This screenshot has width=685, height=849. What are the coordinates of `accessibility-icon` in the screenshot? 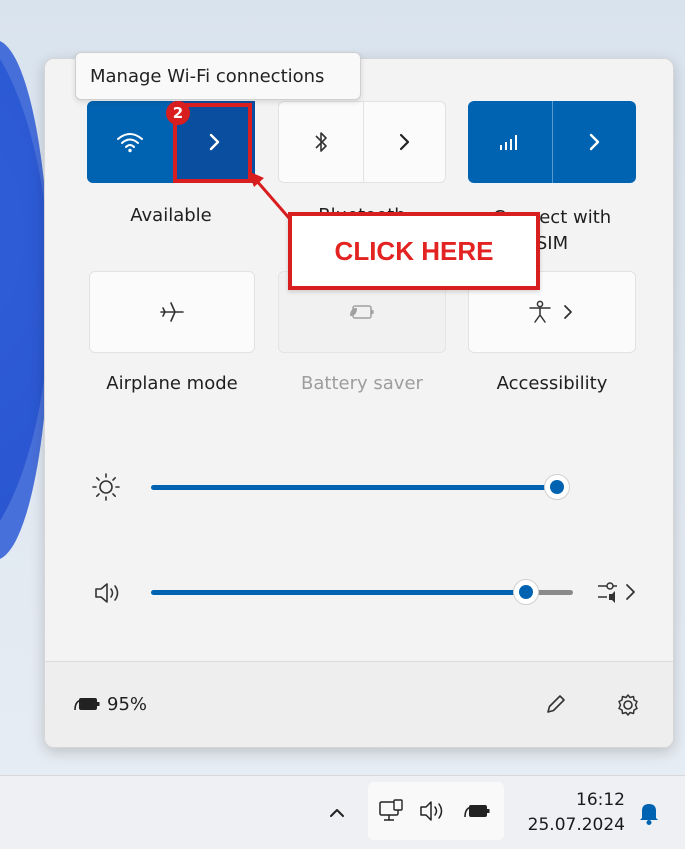 It's located at (550, 311).